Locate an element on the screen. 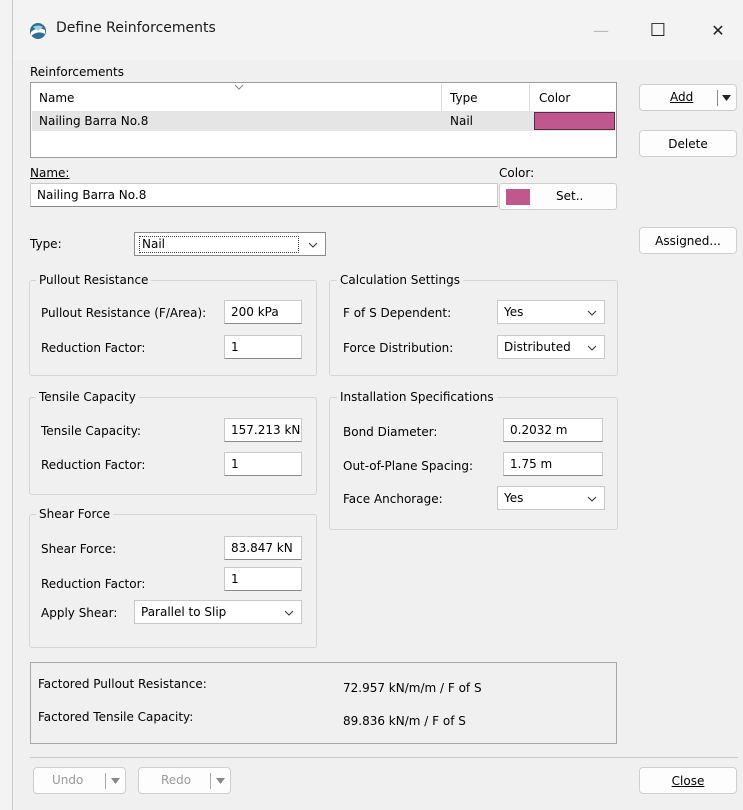 The height and width of the screenshot is (810, 743). pullout-resistance-group is located at coordinates (173, 328).